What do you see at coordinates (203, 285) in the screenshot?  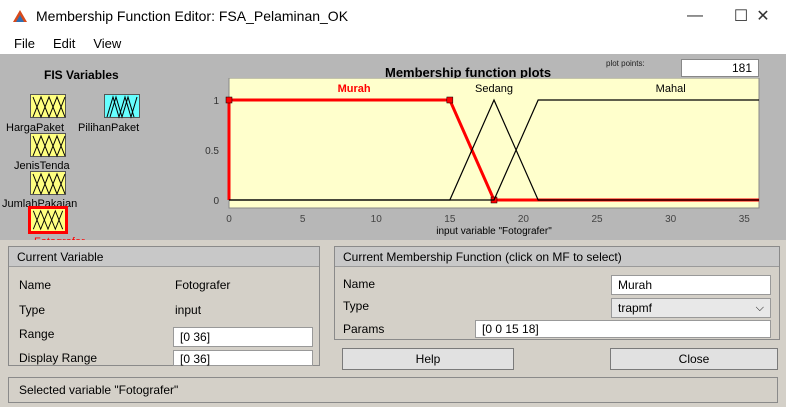 I see `var-name-value: Fotografer` at bounding box center [203, 285].